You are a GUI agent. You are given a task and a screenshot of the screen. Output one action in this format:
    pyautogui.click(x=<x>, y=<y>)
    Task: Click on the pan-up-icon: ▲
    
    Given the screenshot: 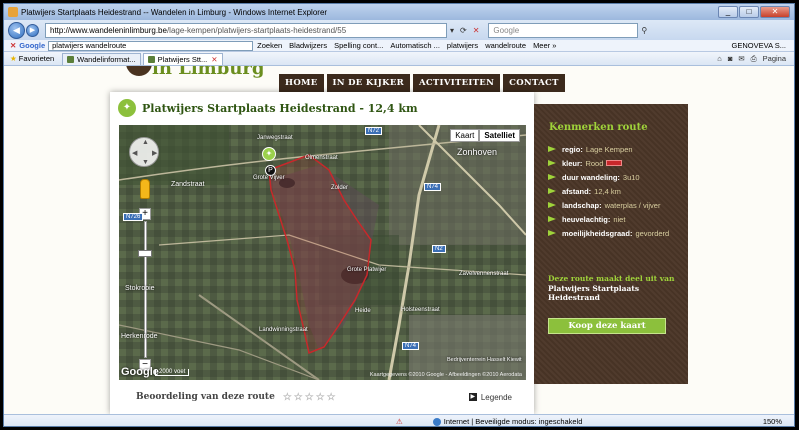 What is the action you would take?
    pyautogui.click(x=145, y=142)
    